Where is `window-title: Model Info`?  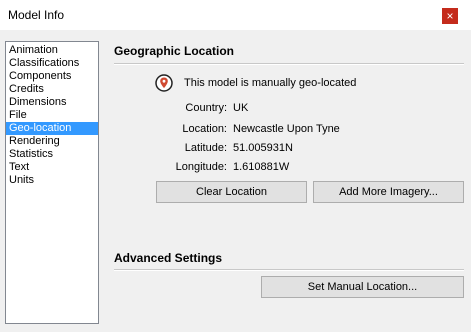 window-title: Model Info is located at coordinates (36, 15).